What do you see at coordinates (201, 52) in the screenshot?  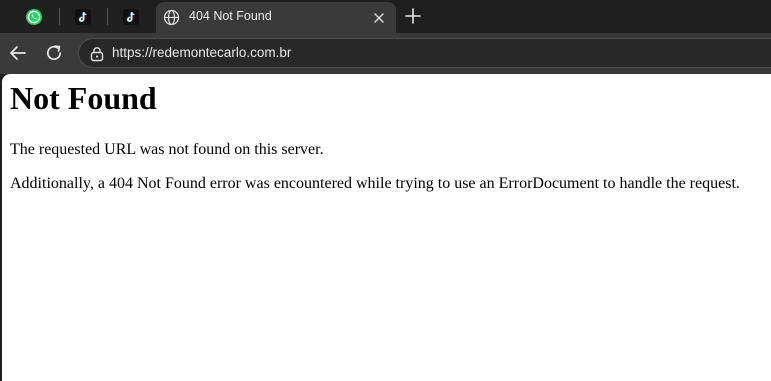 I see `url-text: https://redemontecarlo.com.br` at bounding box center [201, 52].